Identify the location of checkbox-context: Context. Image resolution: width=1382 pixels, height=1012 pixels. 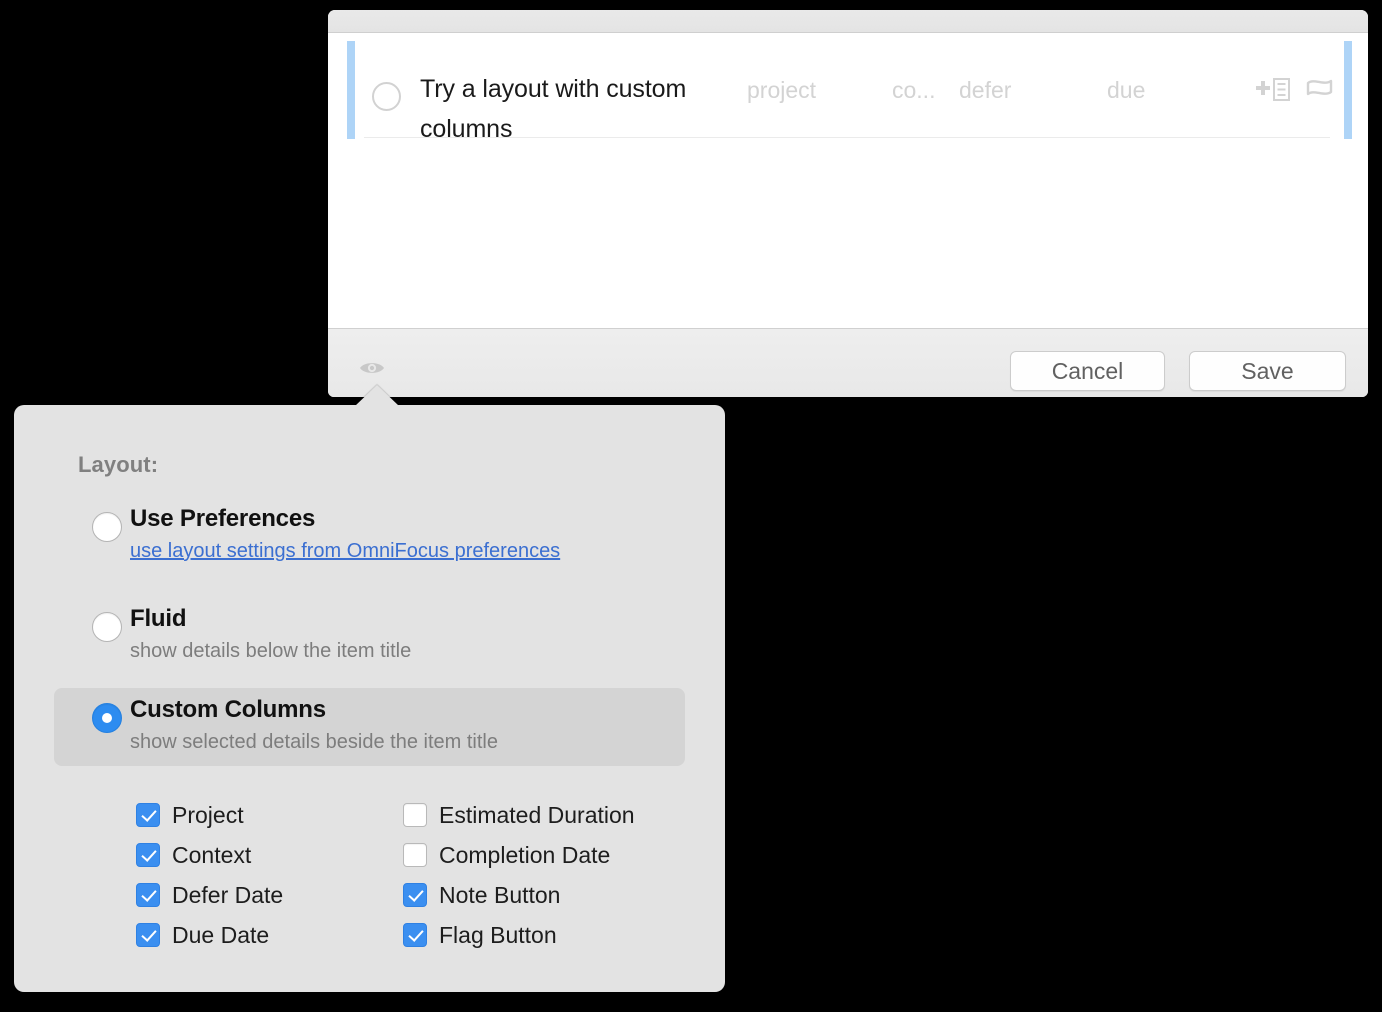
(209, 855).